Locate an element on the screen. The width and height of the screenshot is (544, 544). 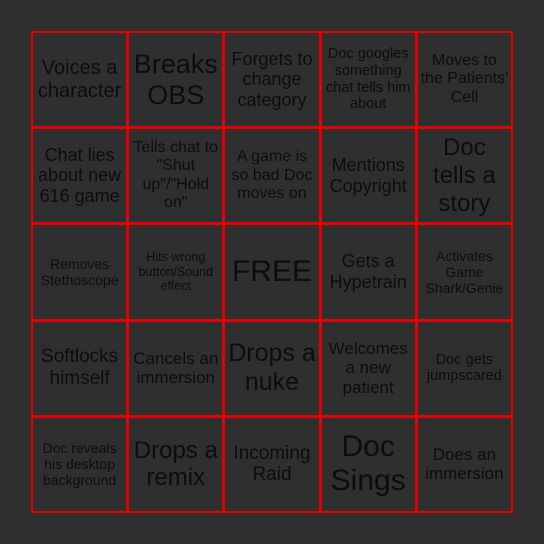
cell-text: Mentions Copyright is located at coordinates (368, 175).